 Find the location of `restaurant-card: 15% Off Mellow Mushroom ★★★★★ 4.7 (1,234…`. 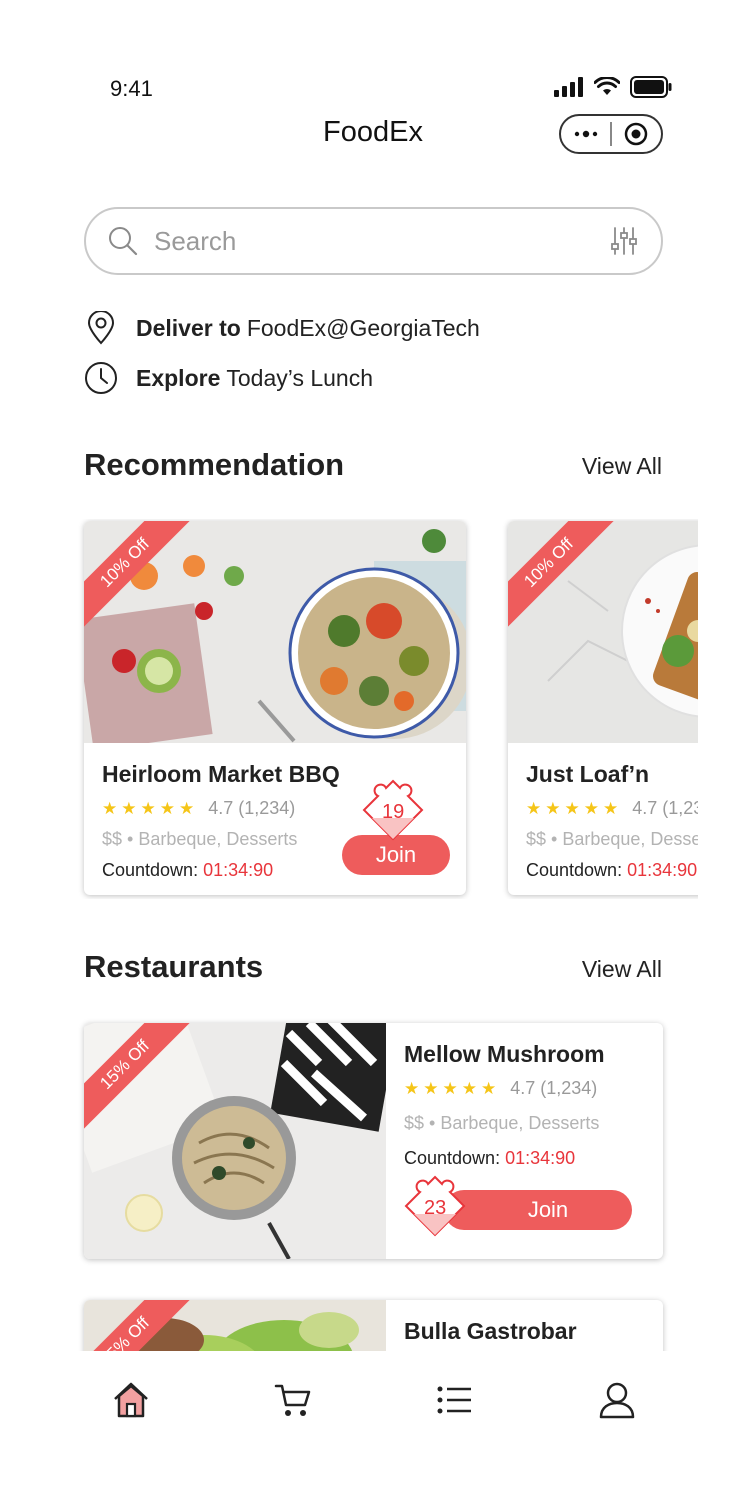

restaurant-card: 15% Off Mellow Mushroom ★★★★★ 4.7 (1,234… is located at coordinates (373, 1141).